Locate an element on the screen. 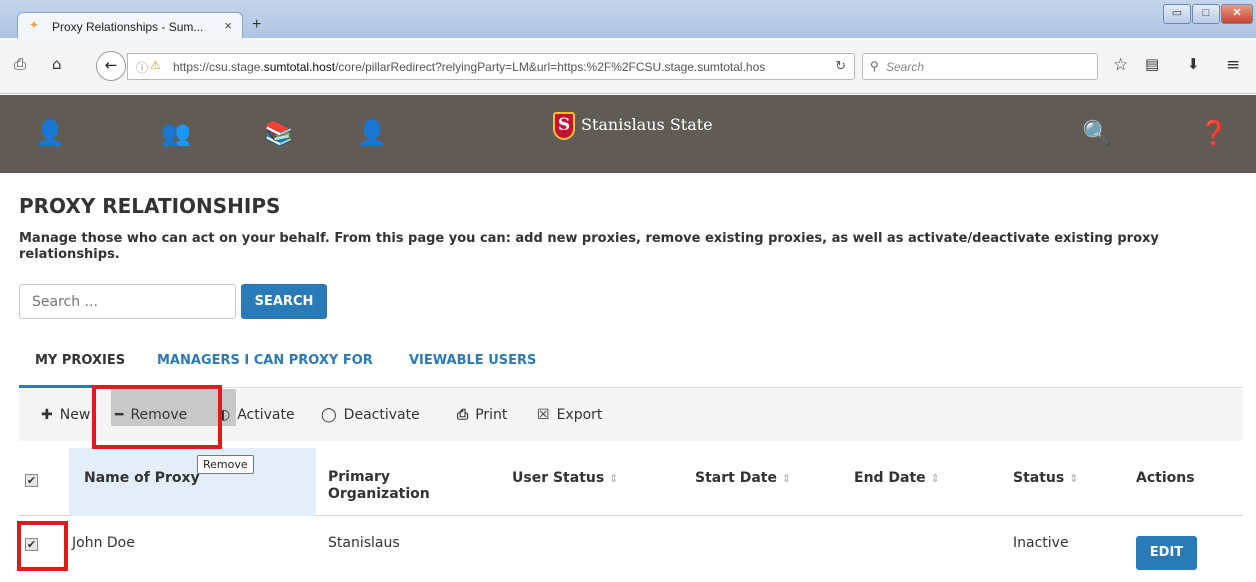 The image size is (1256, 582). browser-search-placeholder: Search is located at coordinates (905, 67).